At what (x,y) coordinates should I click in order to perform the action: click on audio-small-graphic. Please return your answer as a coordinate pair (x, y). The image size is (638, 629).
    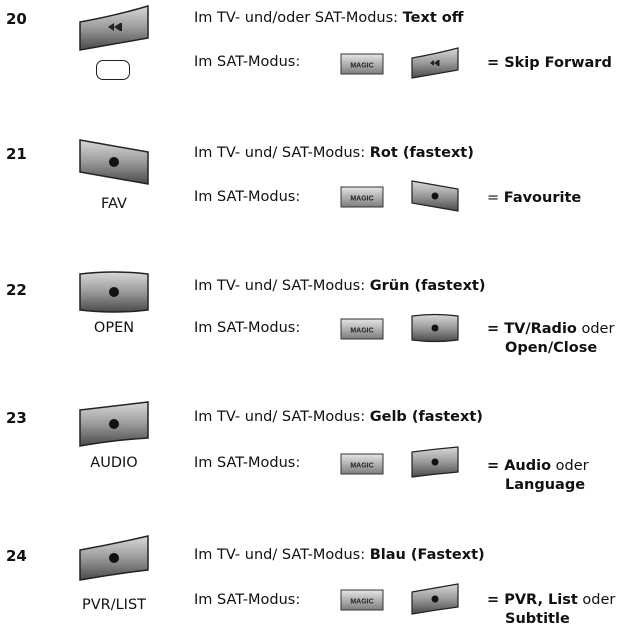
    Looking at the image, I should click on (435, 462).